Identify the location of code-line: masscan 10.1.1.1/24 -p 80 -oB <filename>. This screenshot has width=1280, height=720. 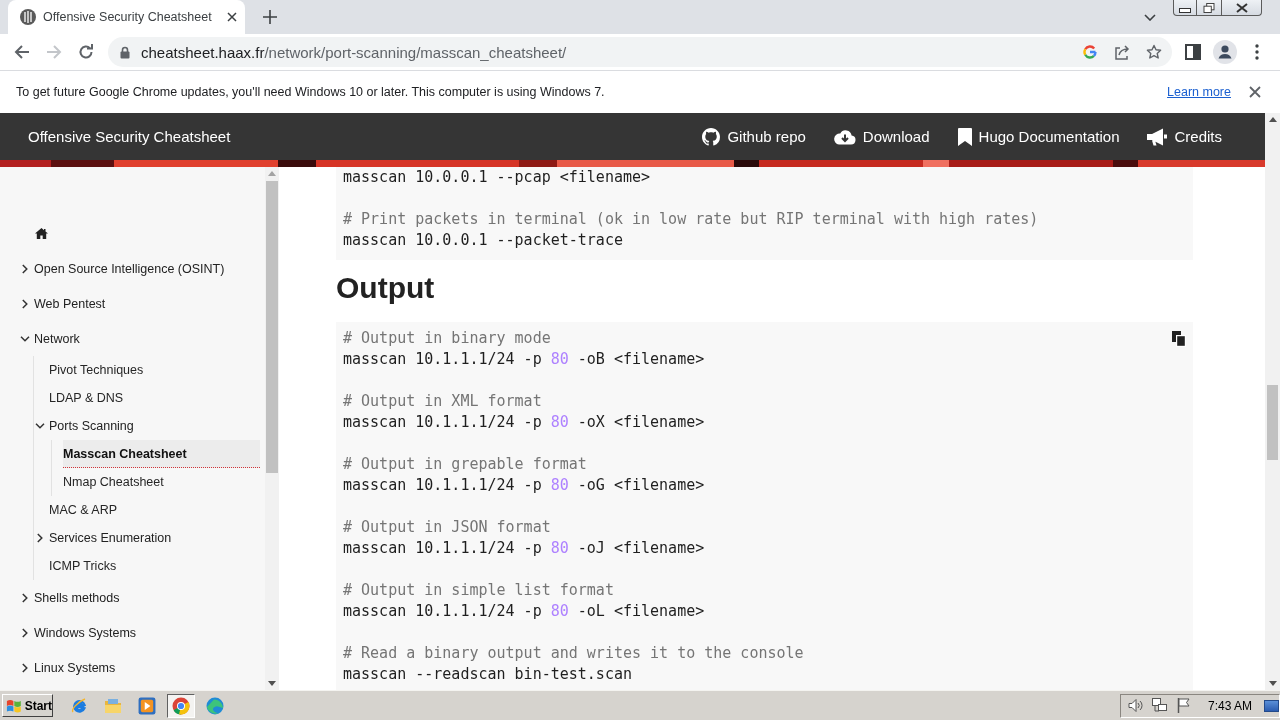
(524, 359).